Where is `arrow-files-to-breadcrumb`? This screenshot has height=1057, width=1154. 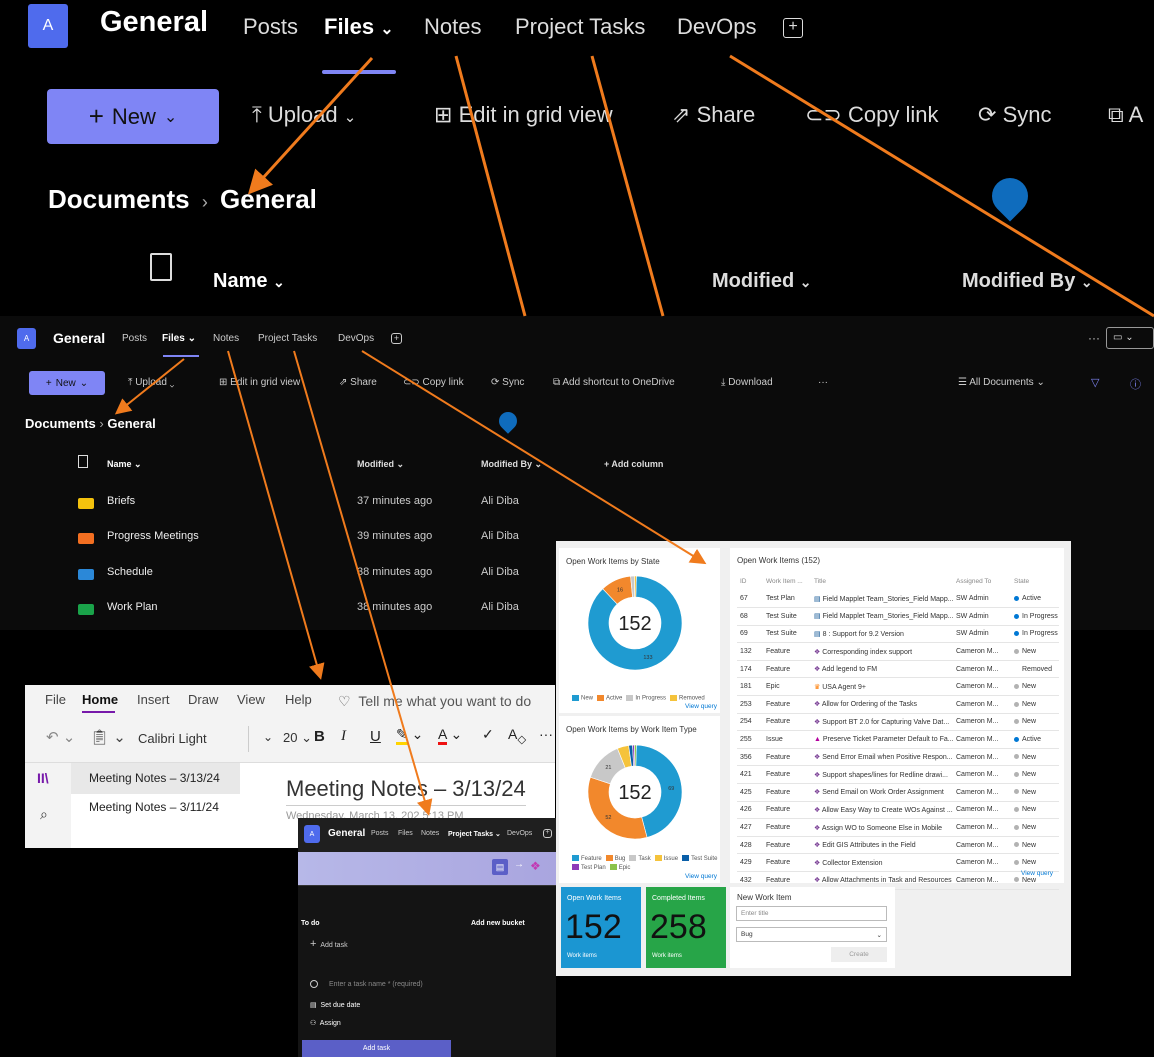 arrow-files-to-breadcrumb is located at coordinates (310, 125).